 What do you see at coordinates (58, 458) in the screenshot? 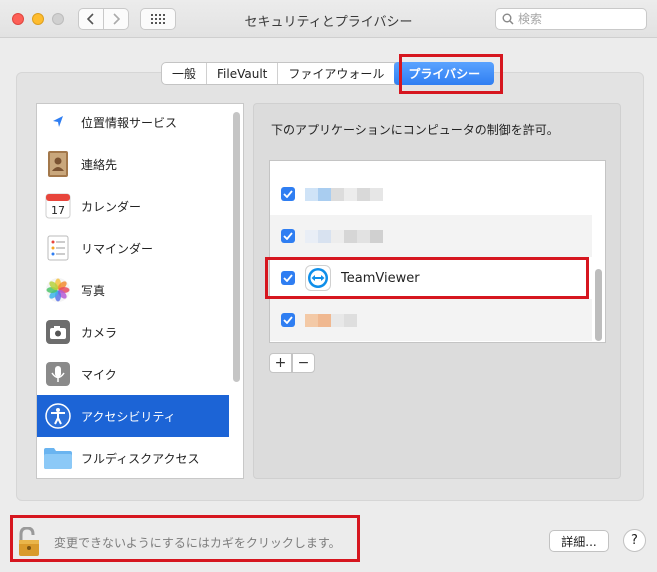
I see `folder-icon` at bounding box center [58, 458].